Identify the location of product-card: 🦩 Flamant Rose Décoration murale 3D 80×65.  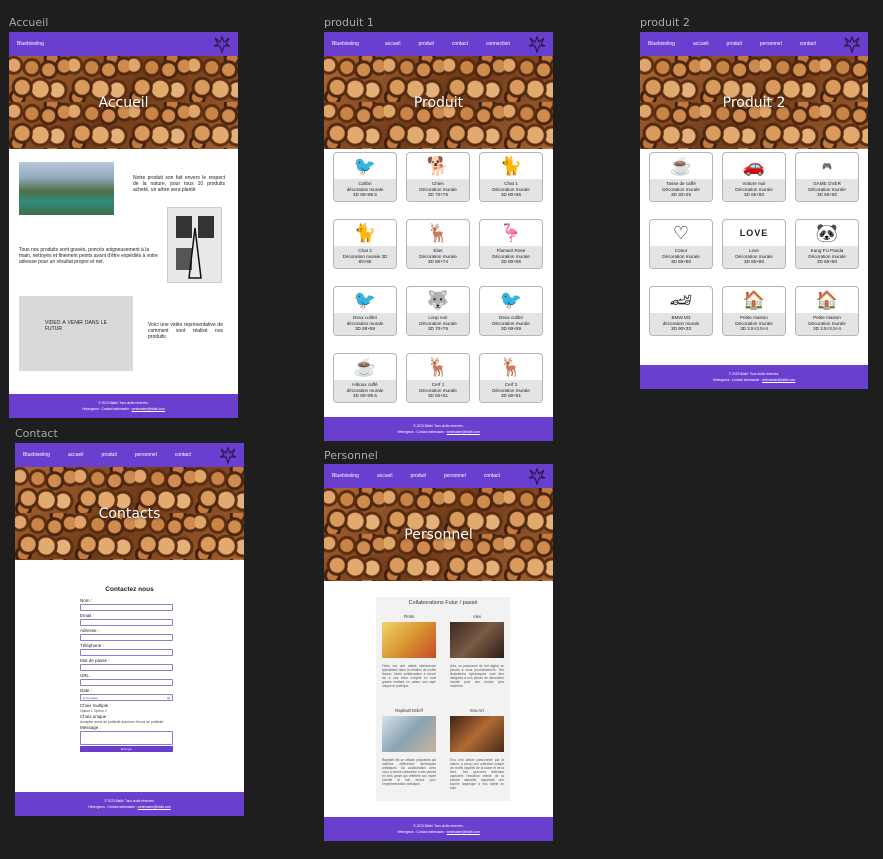
(511, 244).